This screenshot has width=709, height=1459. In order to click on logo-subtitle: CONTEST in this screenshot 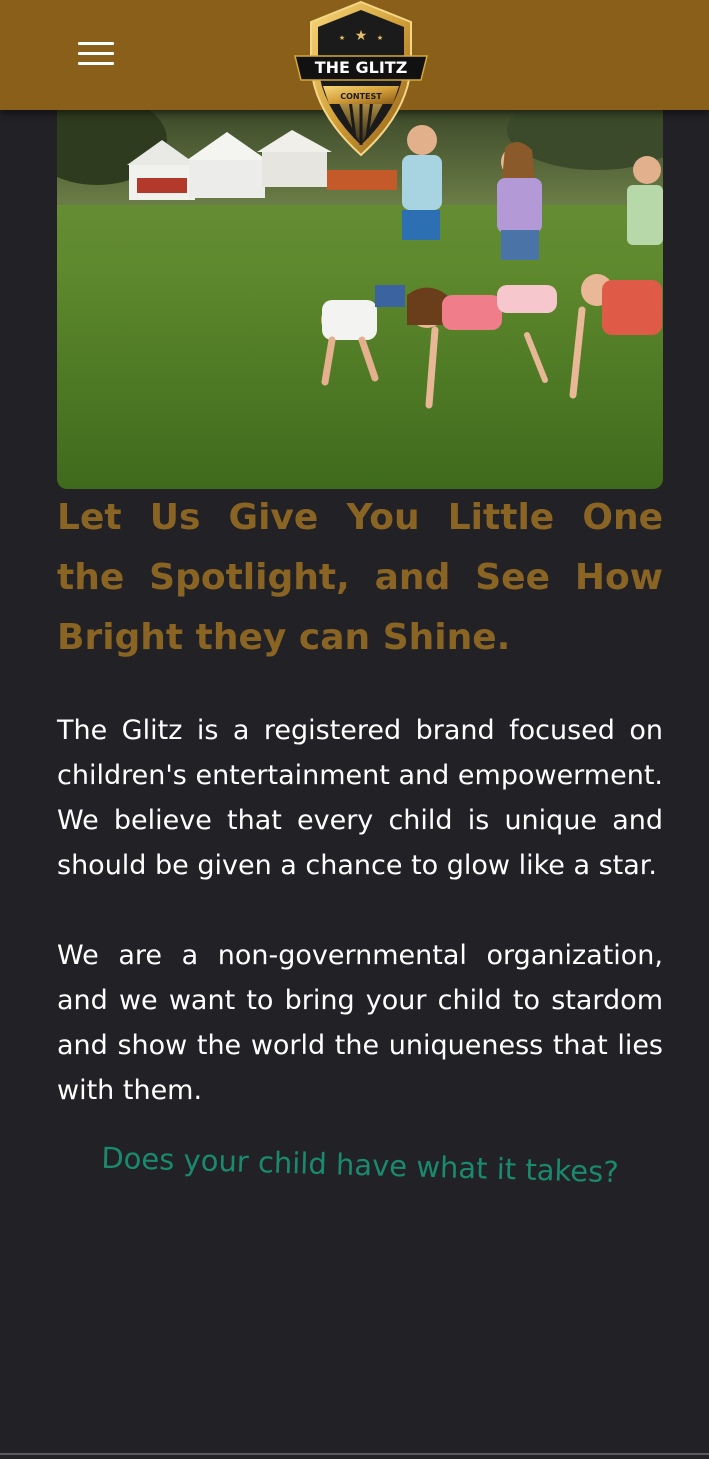, I will do `click(361, 96)`.